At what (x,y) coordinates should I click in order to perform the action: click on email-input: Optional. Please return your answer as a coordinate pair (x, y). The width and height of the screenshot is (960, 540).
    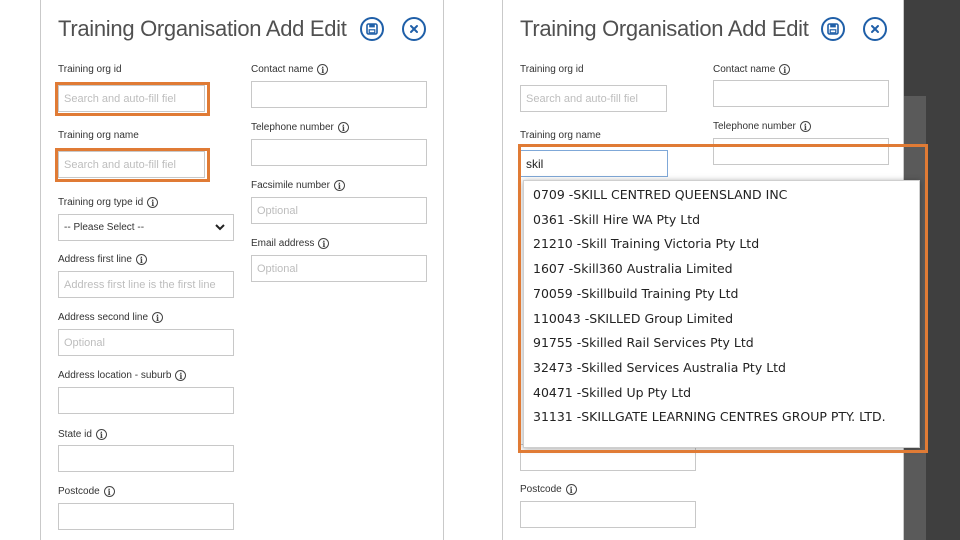
    Looking at the image, I should click on (339, 268).